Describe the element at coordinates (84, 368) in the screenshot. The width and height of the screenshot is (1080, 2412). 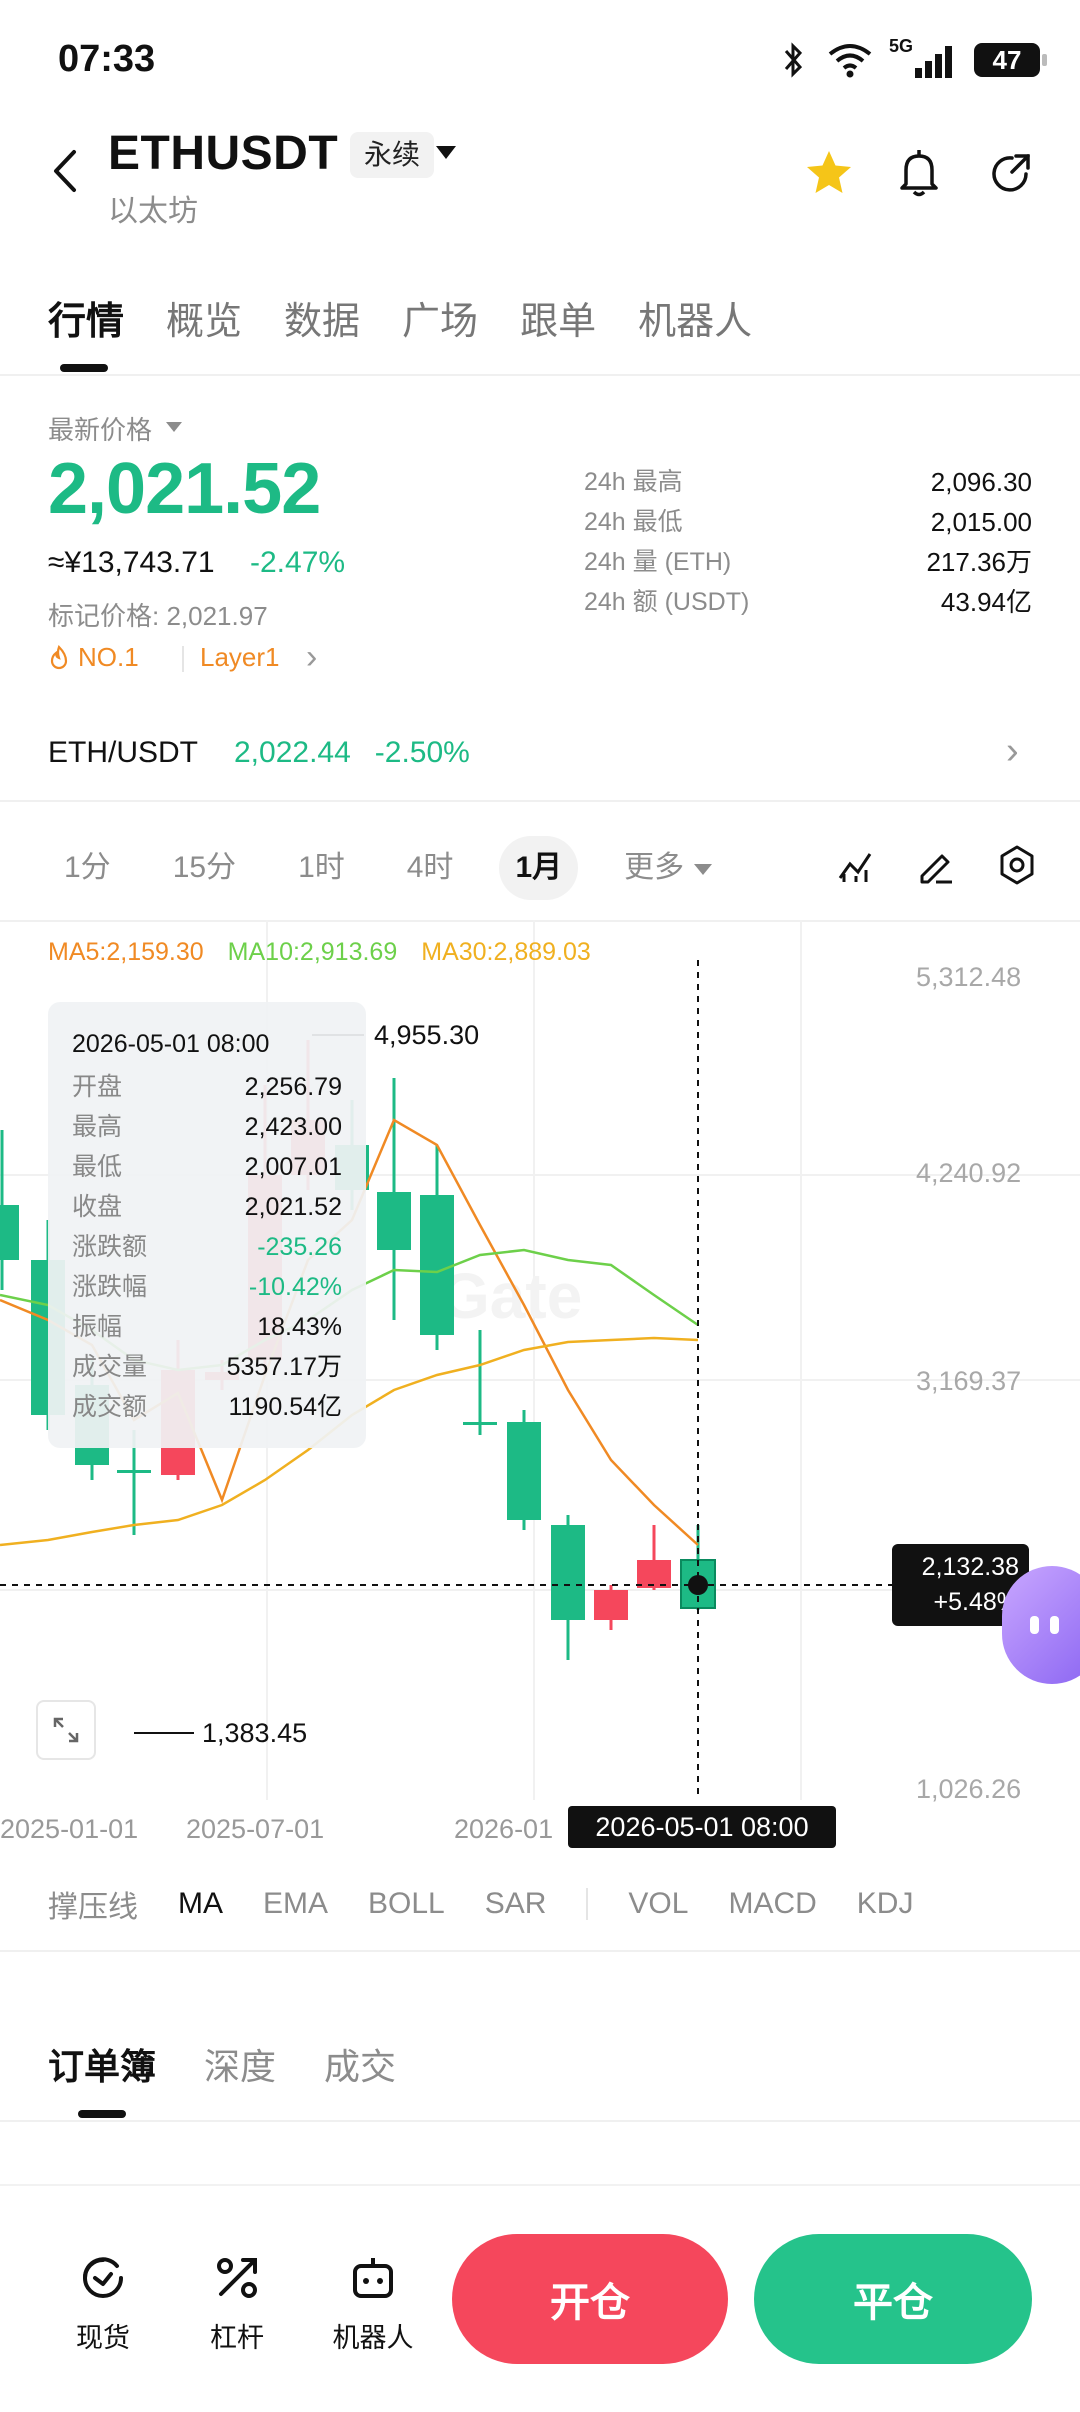
I see `active-tab-indicator` at that location.